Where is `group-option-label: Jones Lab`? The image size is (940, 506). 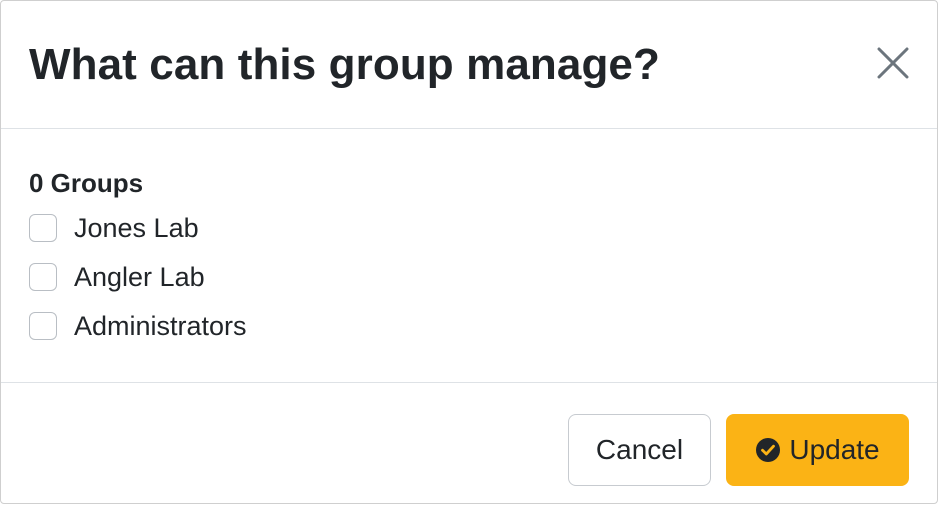
group-option-label: Jones Lab is located at coordinates (136, 228).